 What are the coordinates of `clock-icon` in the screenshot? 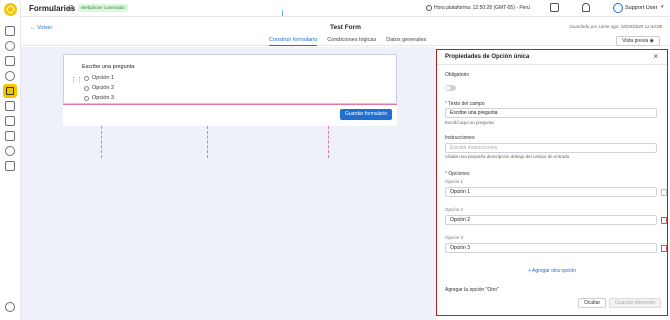 It's located at (429, 8).